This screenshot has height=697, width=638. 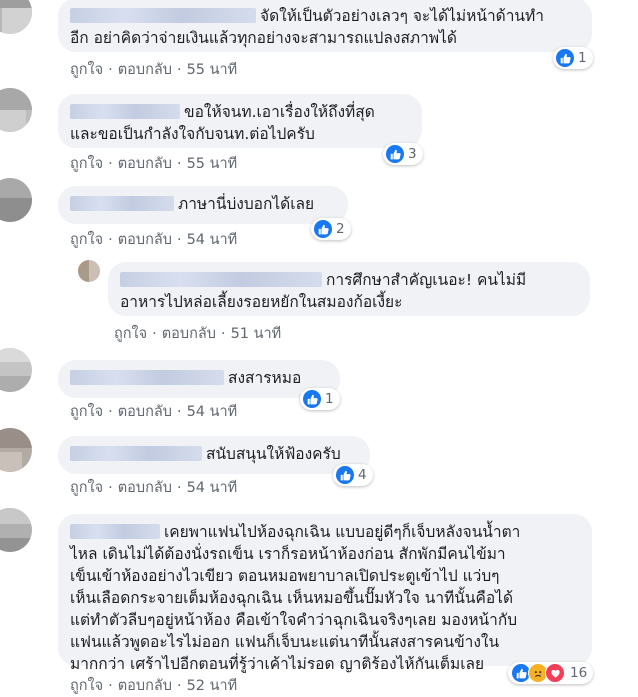 I want to click on love-icon, so click(x=555, y=673).